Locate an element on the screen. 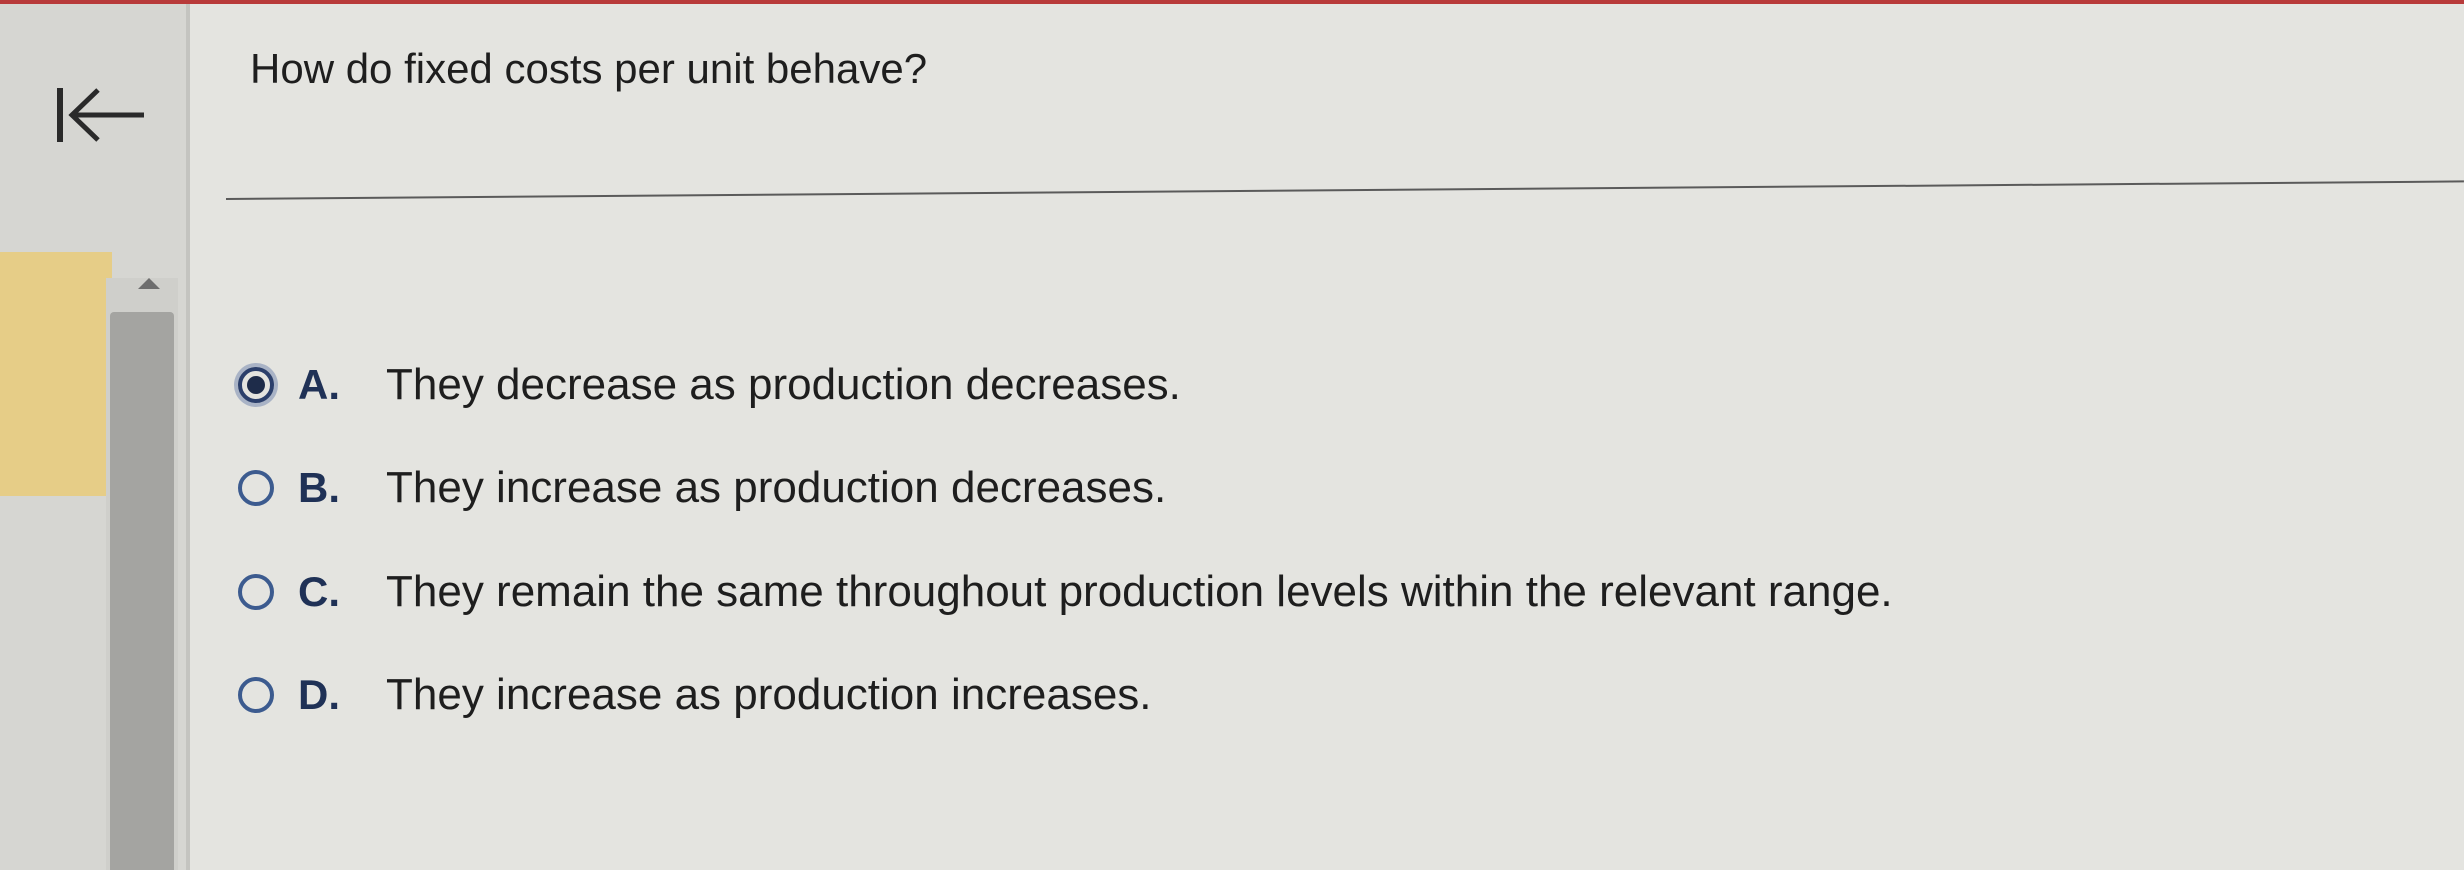 The width and height of the screenshot is (2464, 870). option-text: They decrease as production decreases. is located at coordinates (783, 384).